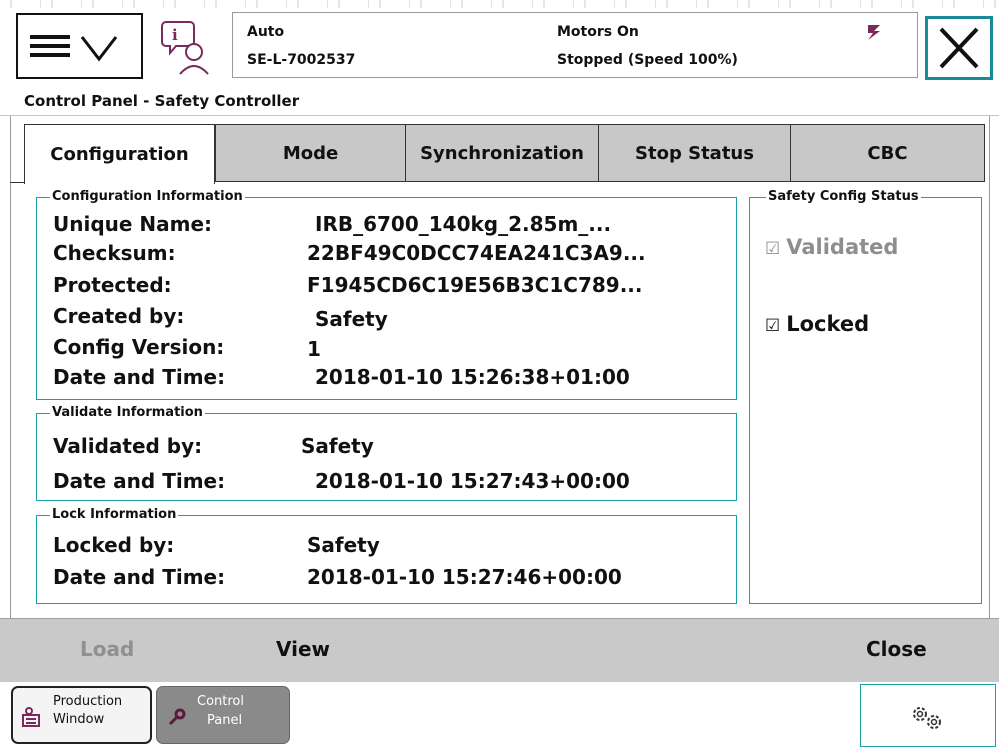  I want to click on validated-label: Validated, so click(842, 247).